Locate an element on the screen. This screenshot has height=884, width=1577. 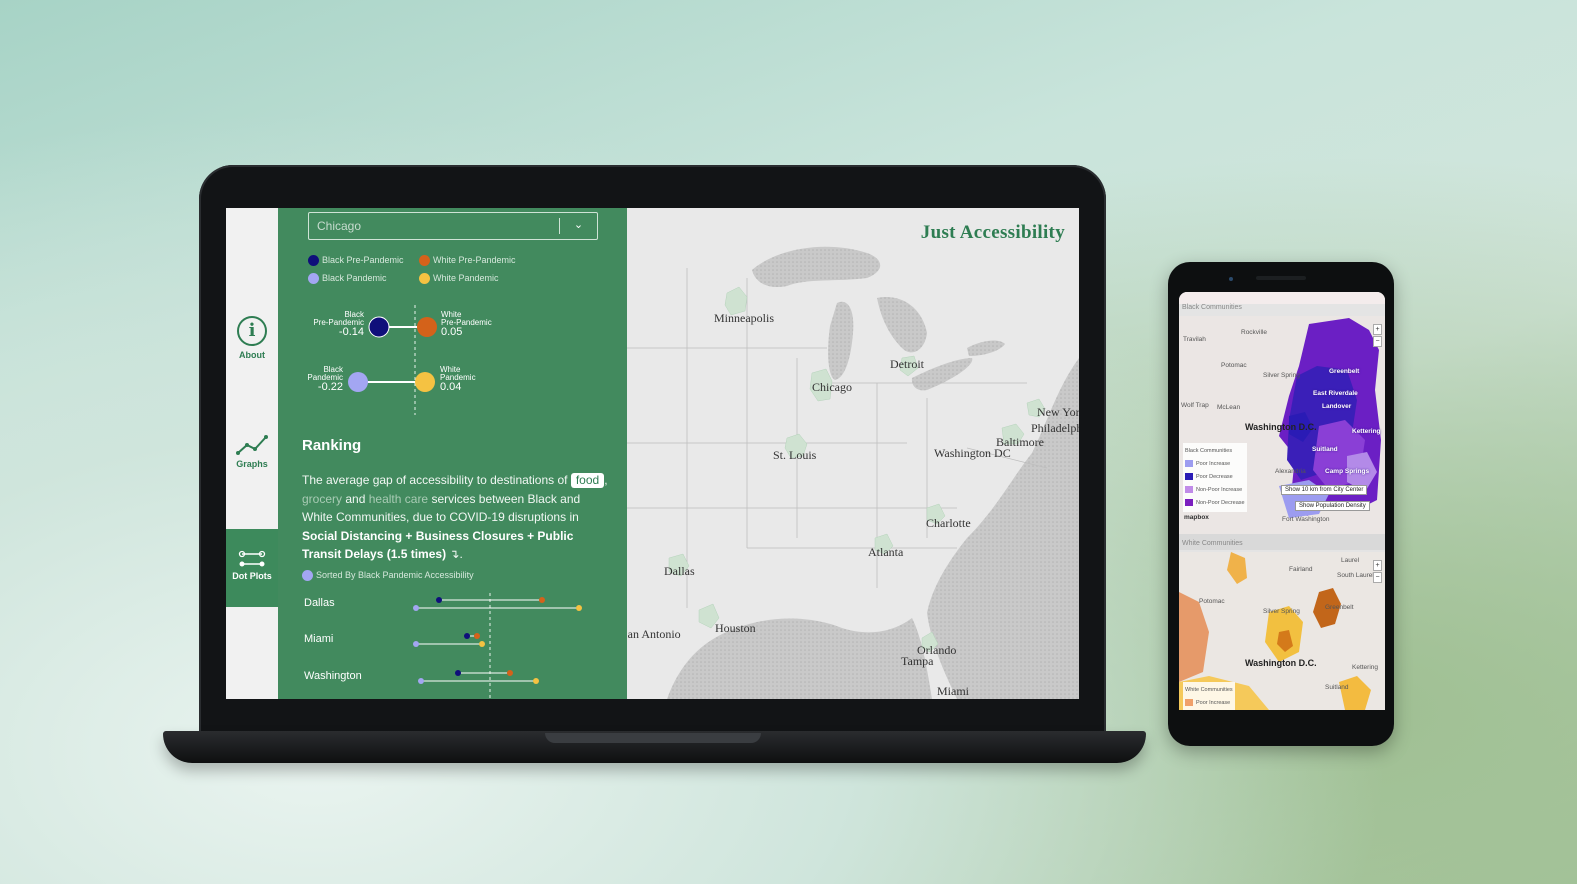
phone-header-top is located at coordinates (1282, 298).